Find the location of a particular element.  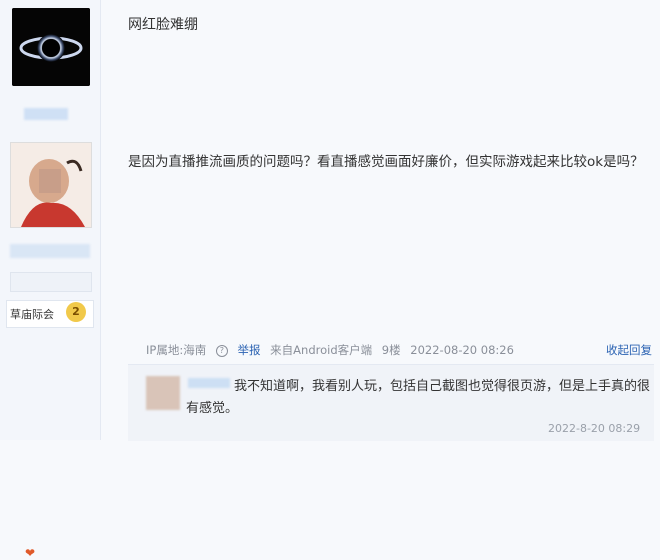

grade-label: 草庙际会 is located at coordinates (32, 314).